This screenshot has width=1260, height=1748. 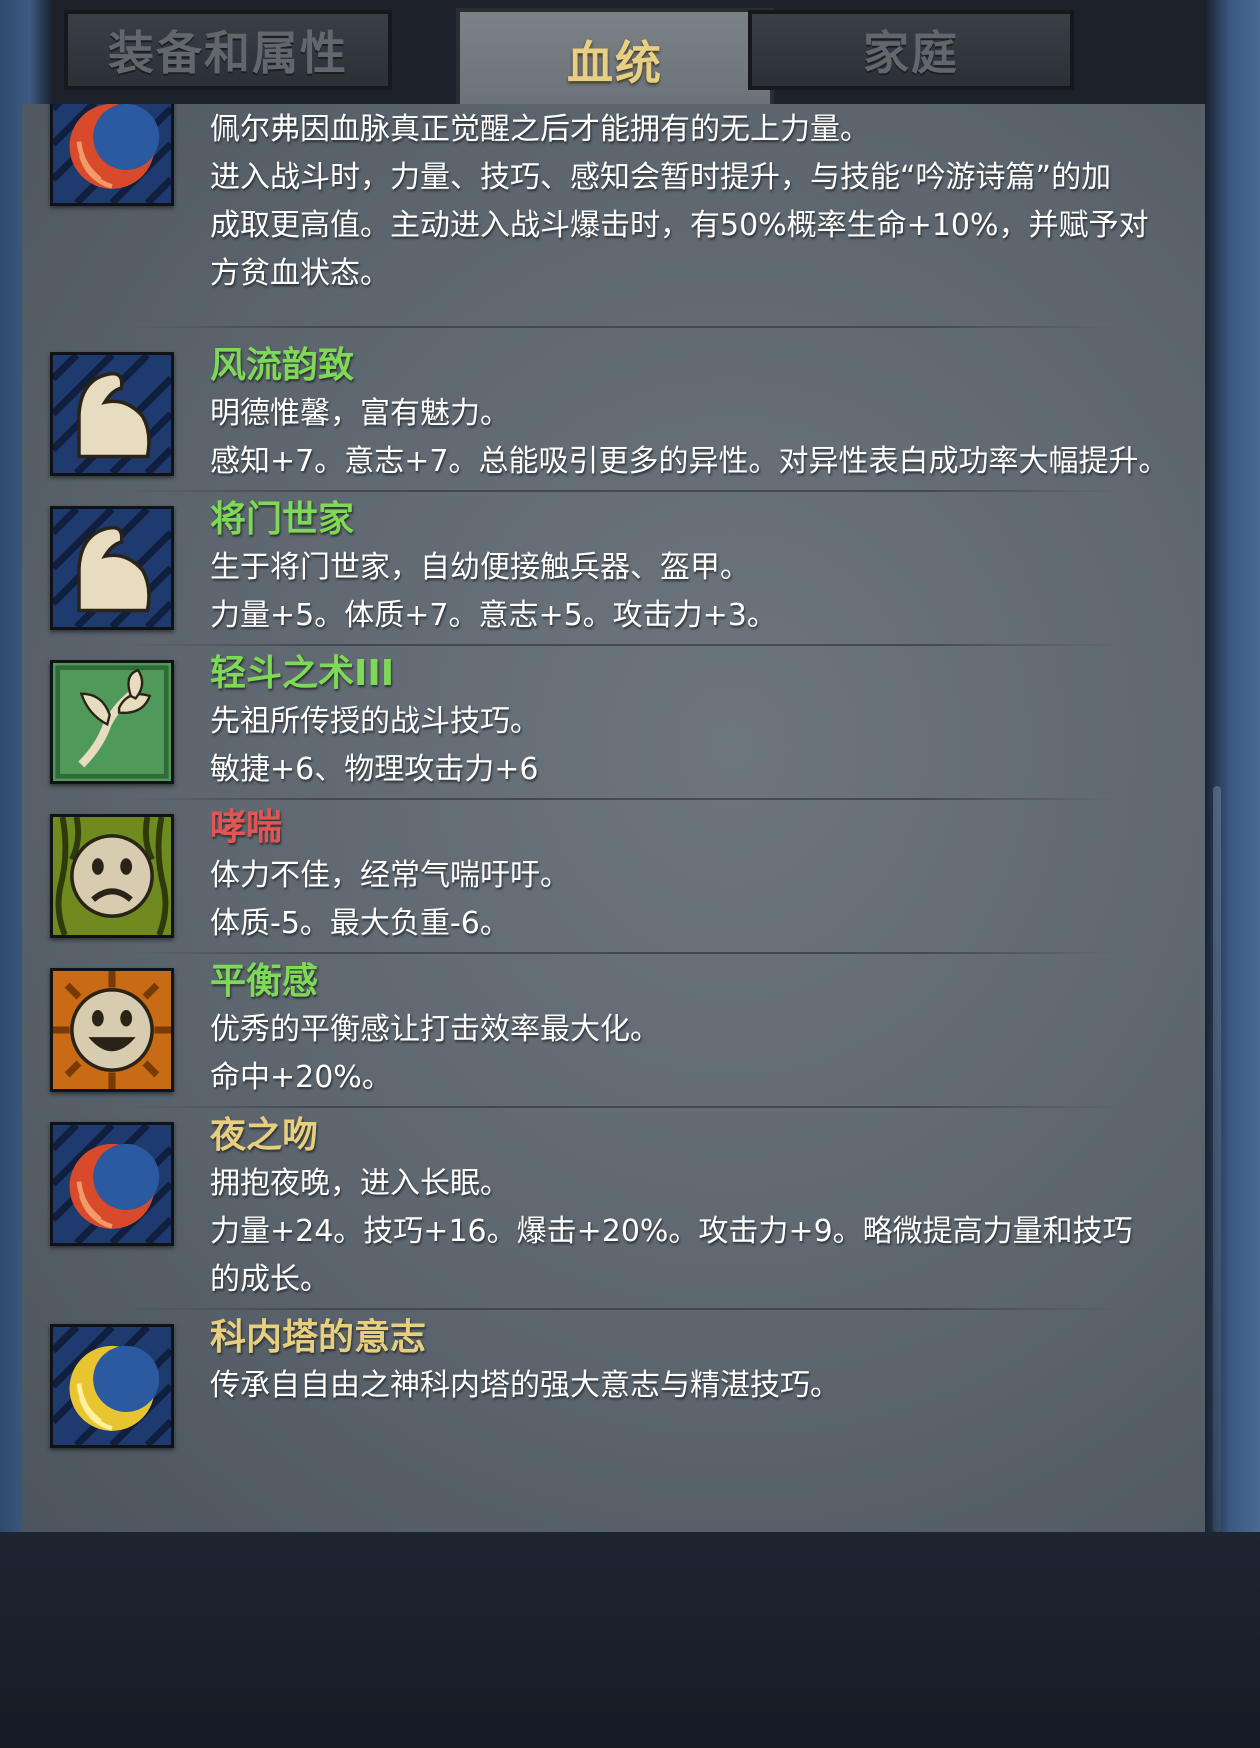 I want to click on trait-effect: 敏捷+6、物理攻击力+6, so click(x=374, y=769).